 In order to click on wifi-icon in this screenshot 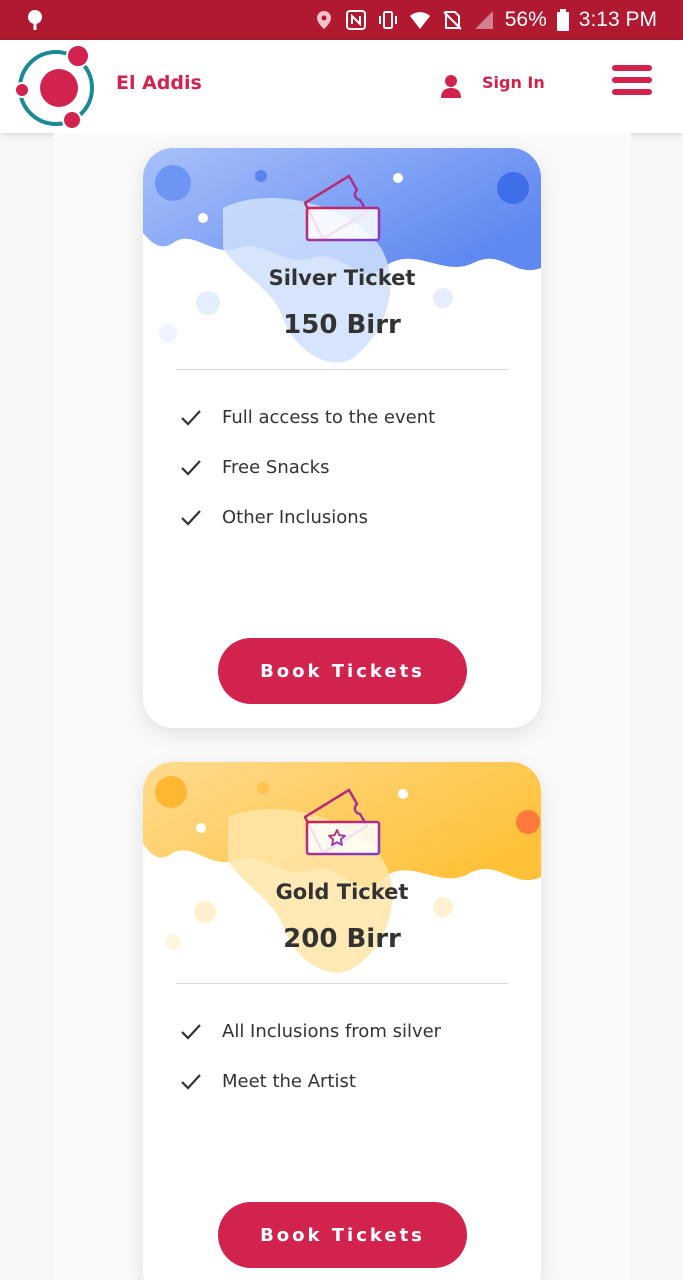, I will do `click(419, 20)`.